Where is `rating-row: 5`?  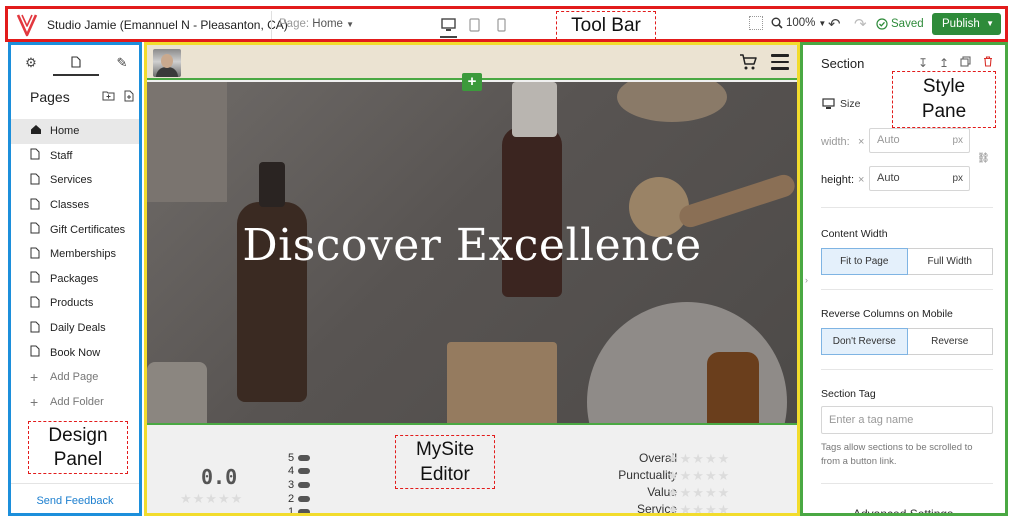
rating-row: 5 is located at coordinates (299, 458).